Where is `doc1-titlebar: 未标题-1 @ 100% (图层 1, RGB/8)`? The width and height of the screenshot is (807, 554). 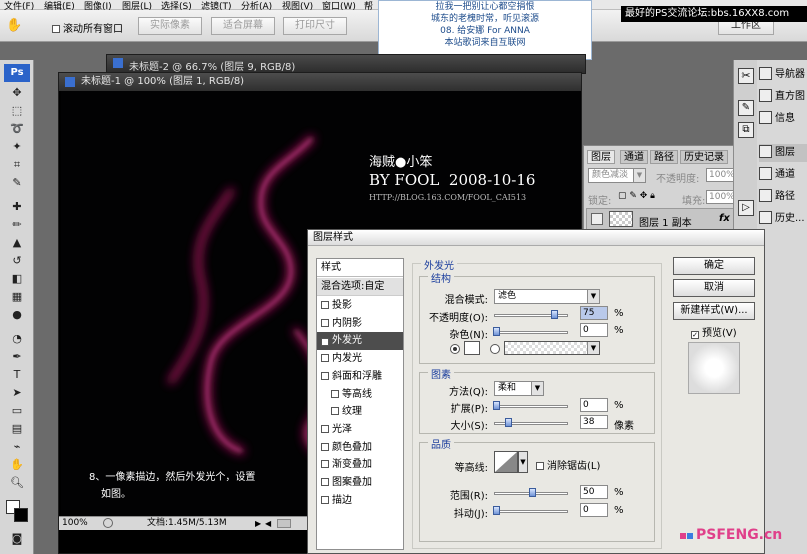 doc1-titlebar: 未标题-1 @ 100% (图层 1, RGB/8) is located at coordinates (320, 82).